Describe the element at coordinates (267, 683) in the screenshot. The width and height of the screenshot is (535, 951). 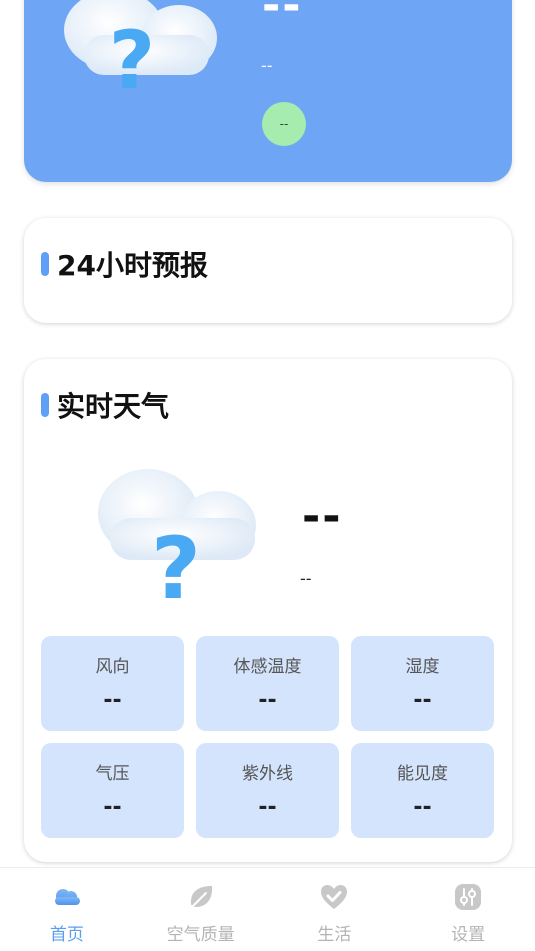
I see `metric-feels-like: 体感温度 --` at that location.